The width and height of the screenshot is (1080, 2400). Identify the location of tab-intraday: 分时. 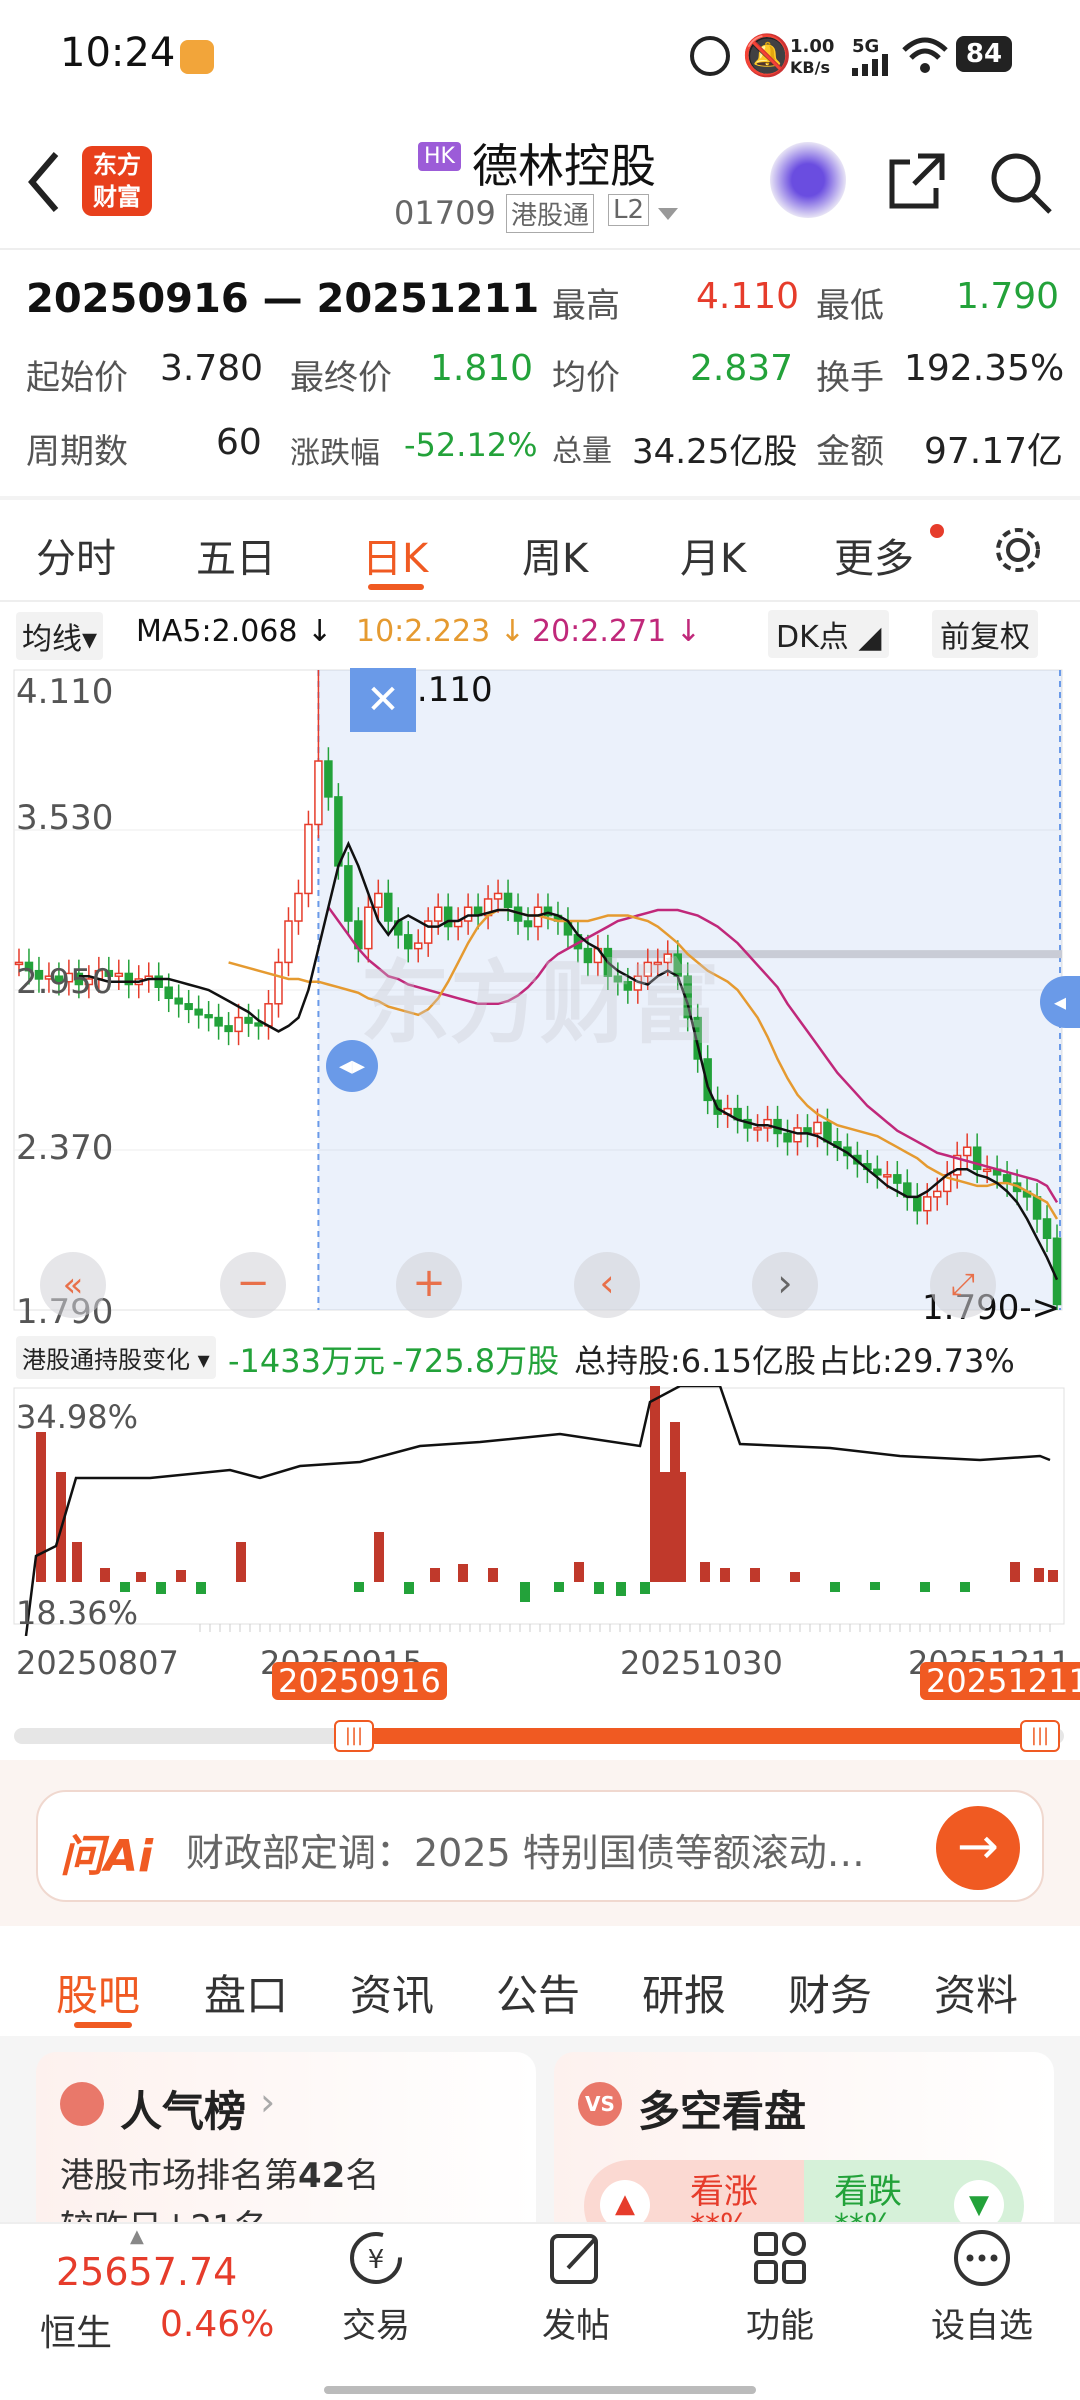
(76, 555).